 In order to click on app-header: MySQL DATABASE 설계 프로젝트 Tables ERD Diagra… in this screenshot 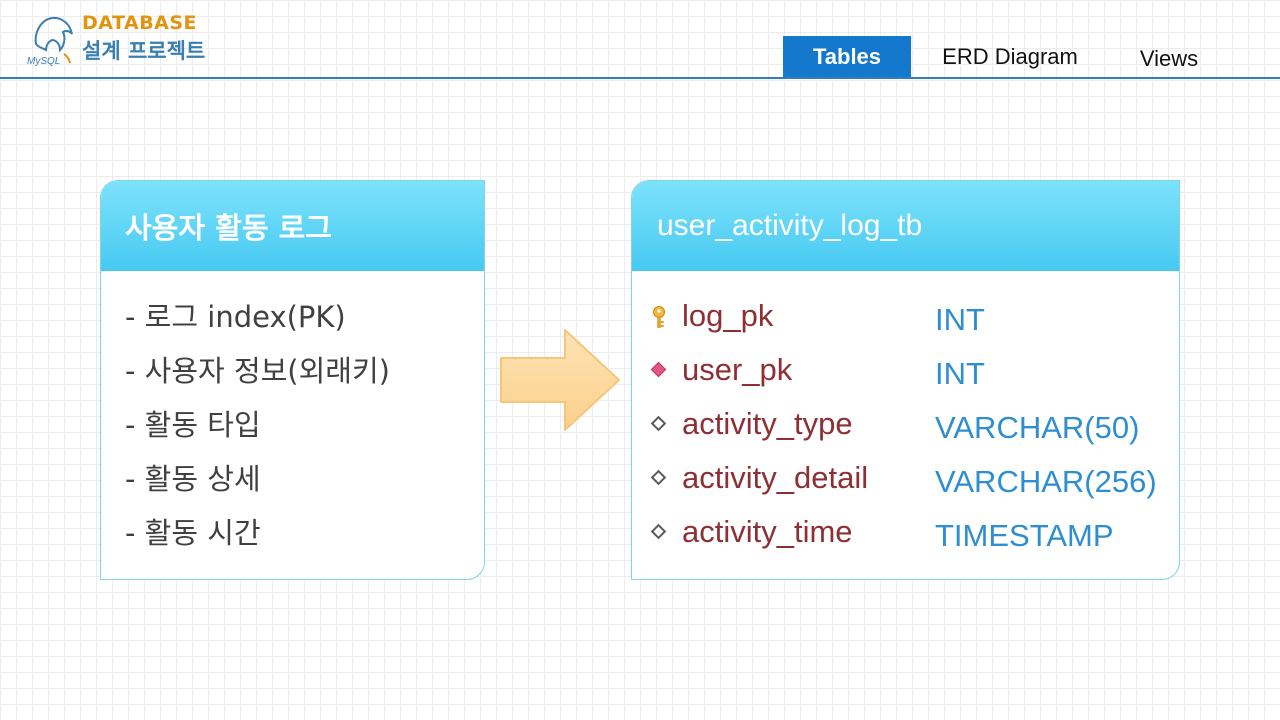, I will do `click(640, 40)`.